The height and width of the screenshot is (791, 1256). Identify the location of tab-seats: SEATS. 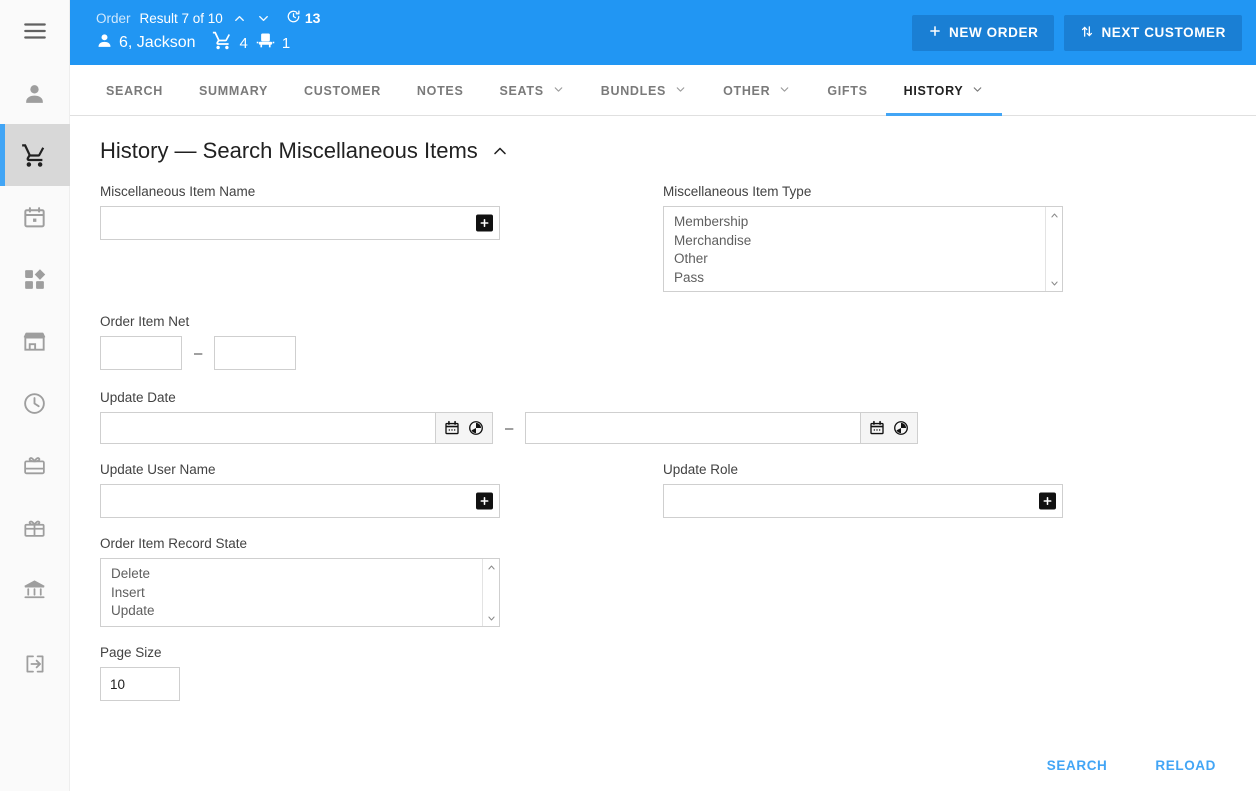
(531, 90).